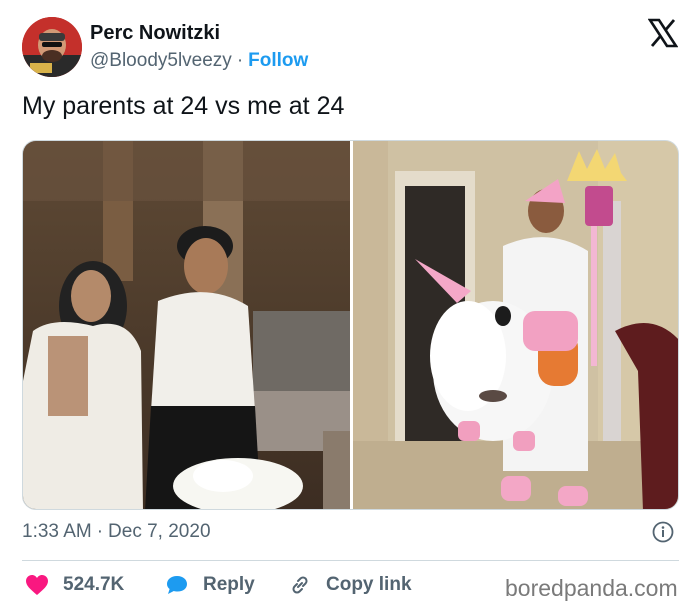  I want to click on follow-button: Follow, so click(278, 60).